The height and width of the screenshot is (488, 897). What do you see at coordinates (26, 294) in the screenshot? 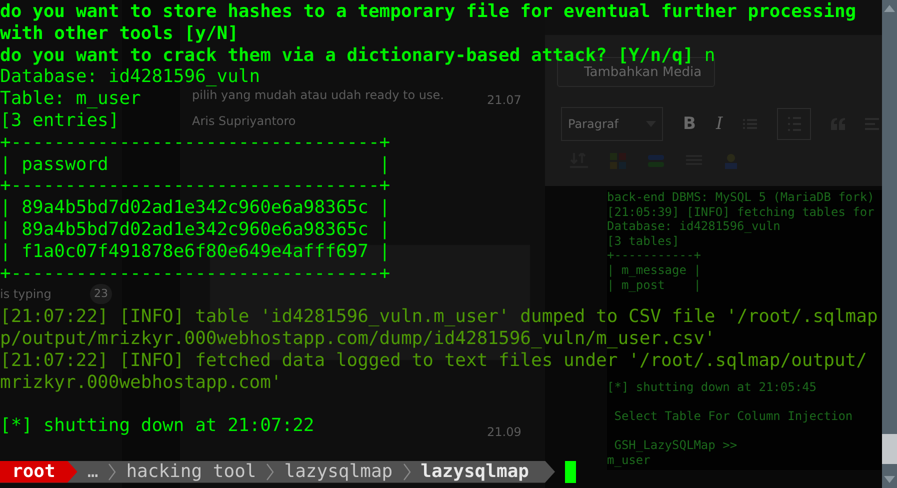
I see `typing-status: is typing` at bounding box center [26, 294].